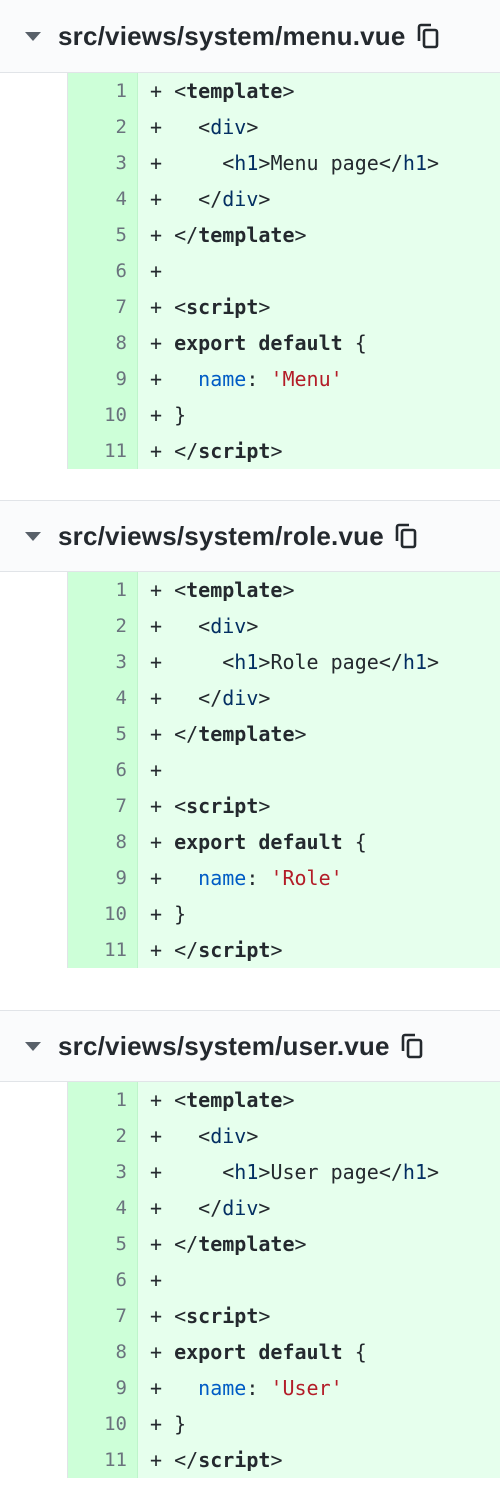 This screenshot has width=500, height=1498. Describe the element at coordinates (258, 379) in the screenshot. I see `code-token: :` at that location.